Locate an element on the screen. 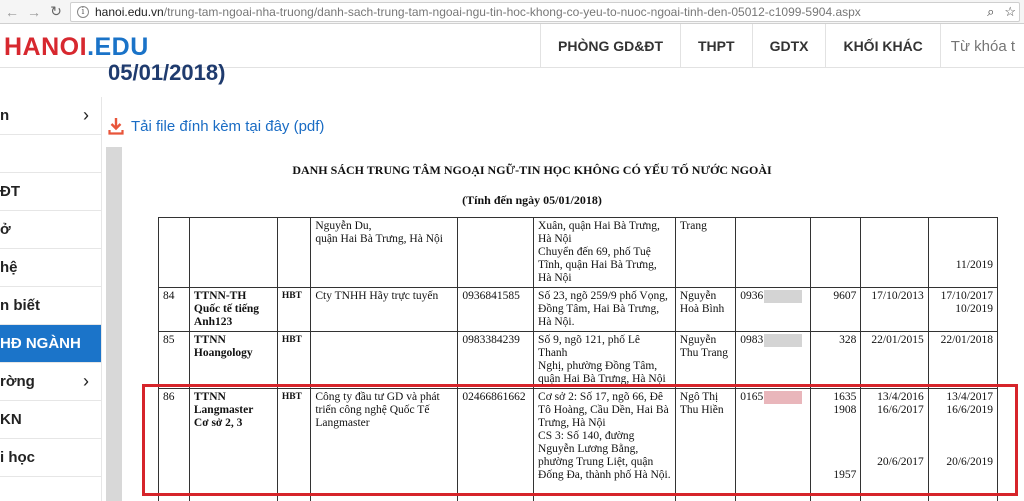 This screenshot has height=501, width=1024. cell-stt: 86 is located at coordinates (174, 444).